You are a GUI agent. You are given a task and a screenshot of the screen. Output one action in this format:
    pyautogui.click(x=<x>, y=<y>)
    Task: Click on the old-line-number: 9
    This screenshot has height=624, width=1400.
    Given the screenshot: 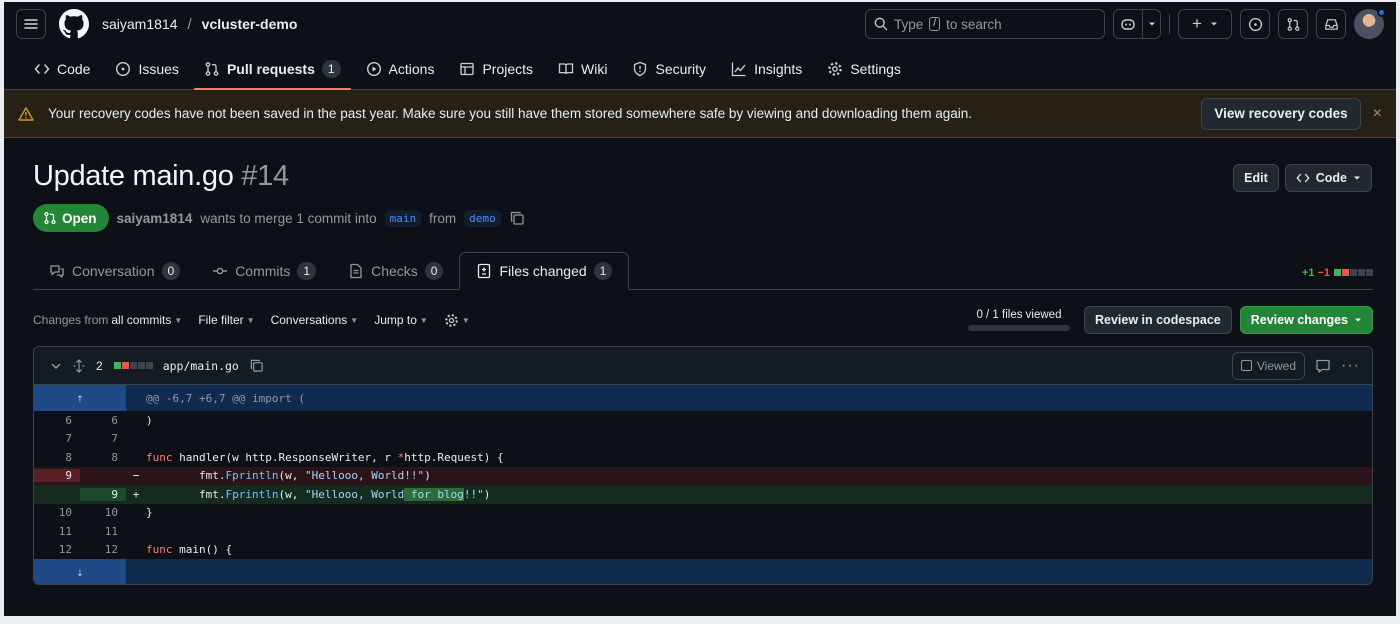 What is the action you would take?
    pyautogui.click(x=57, y=476)
    